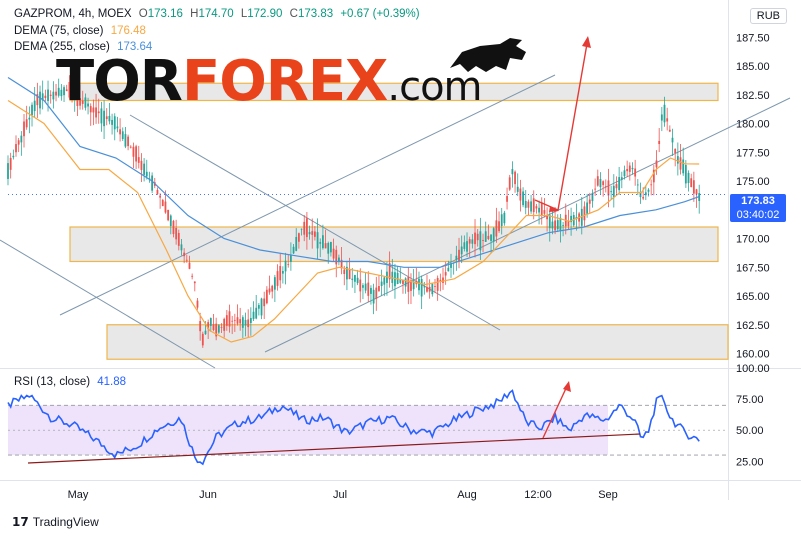  What do you see at coordinates (52, 382) in the screenshot?
I see `rsi-label: RSI (13, close)` at bounding box center [52, 382].